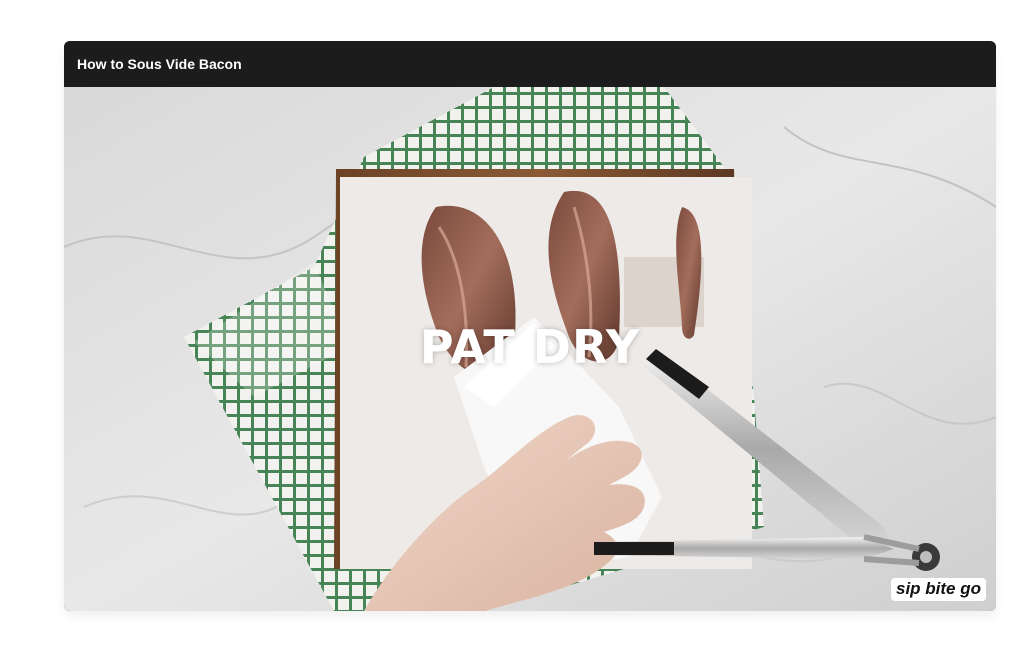 This screenshot has height=667, width=1024. I want to click on player-title-bar: How to Sous Vide Bacon, so click(530, 64).